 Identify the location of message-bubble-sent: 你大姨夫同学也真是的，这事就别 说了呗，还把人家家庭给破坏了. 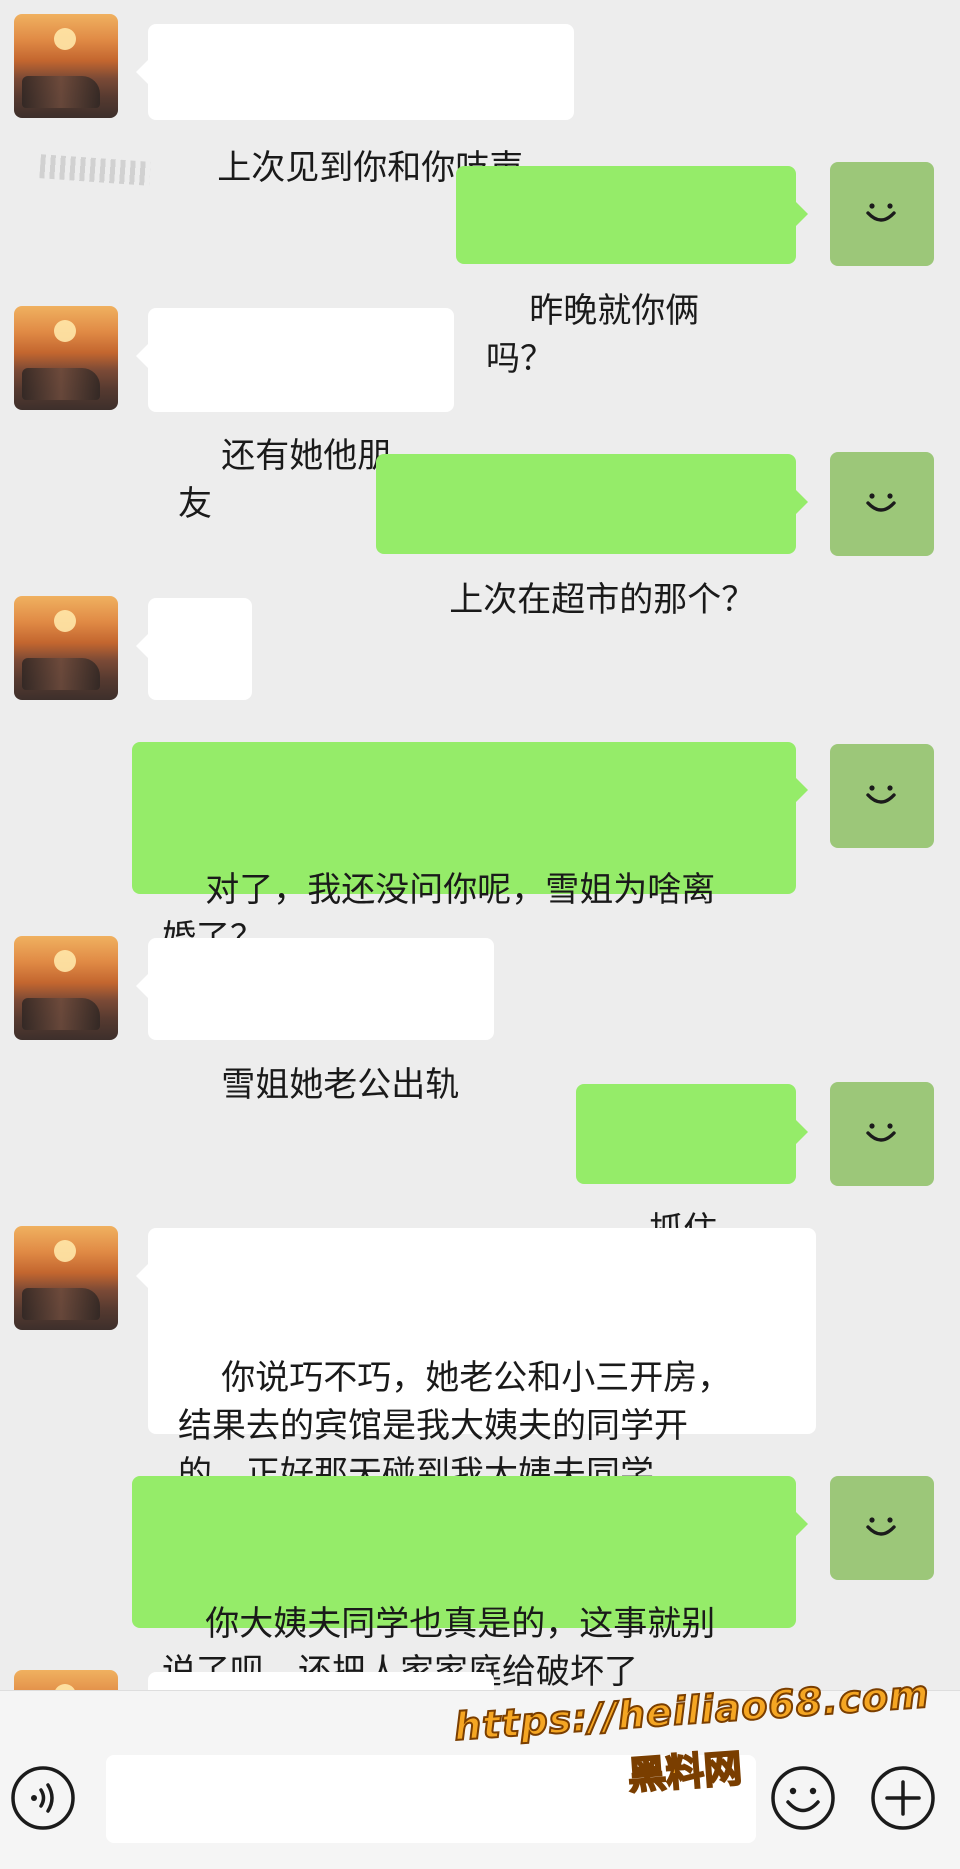
(470, 1583).